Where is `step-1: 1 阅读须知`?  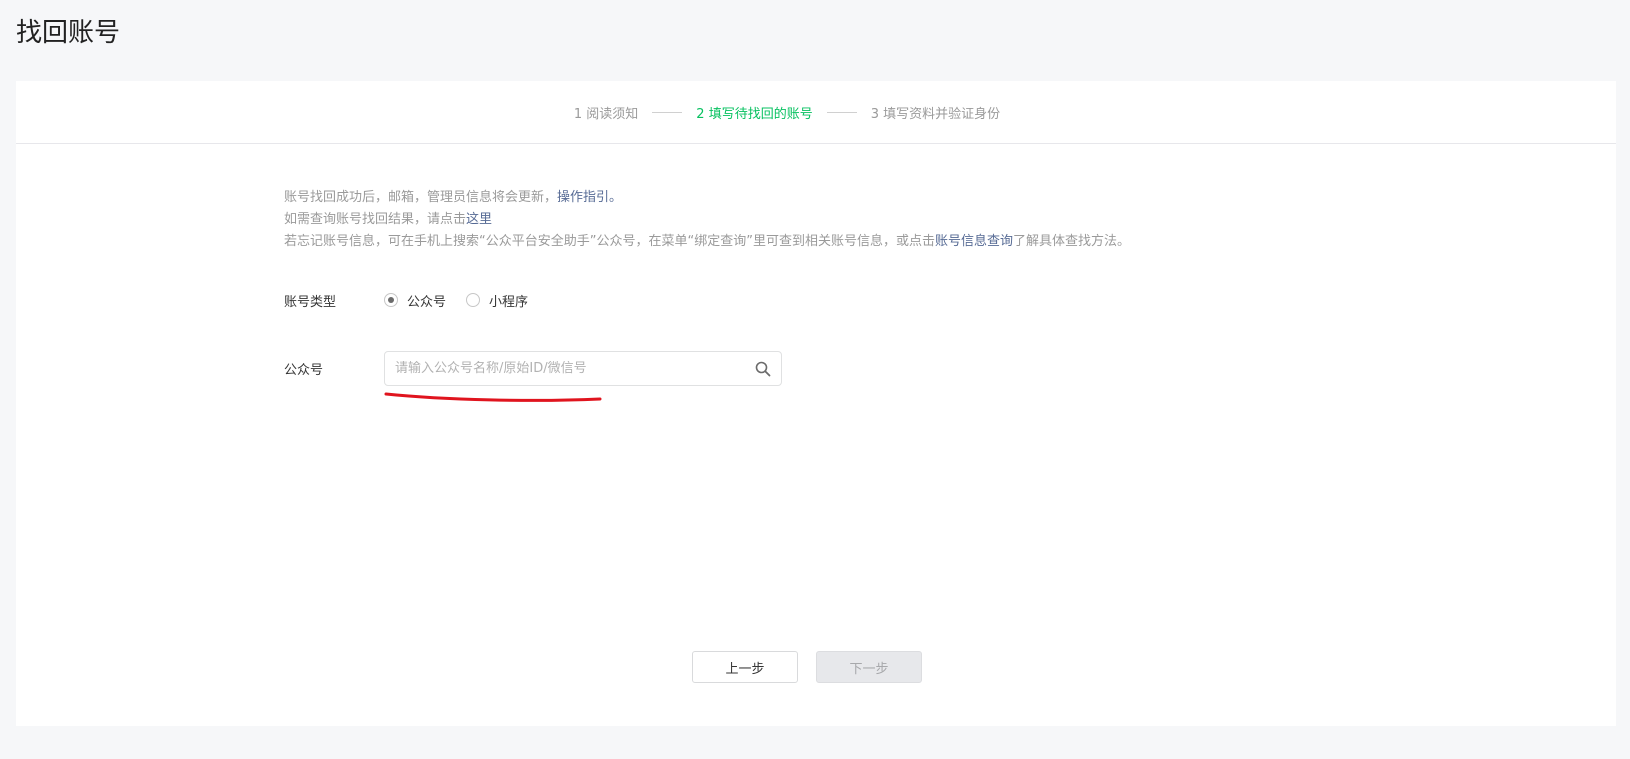 step-1: 1 阅读须知 is located at coordinates (606, 114).